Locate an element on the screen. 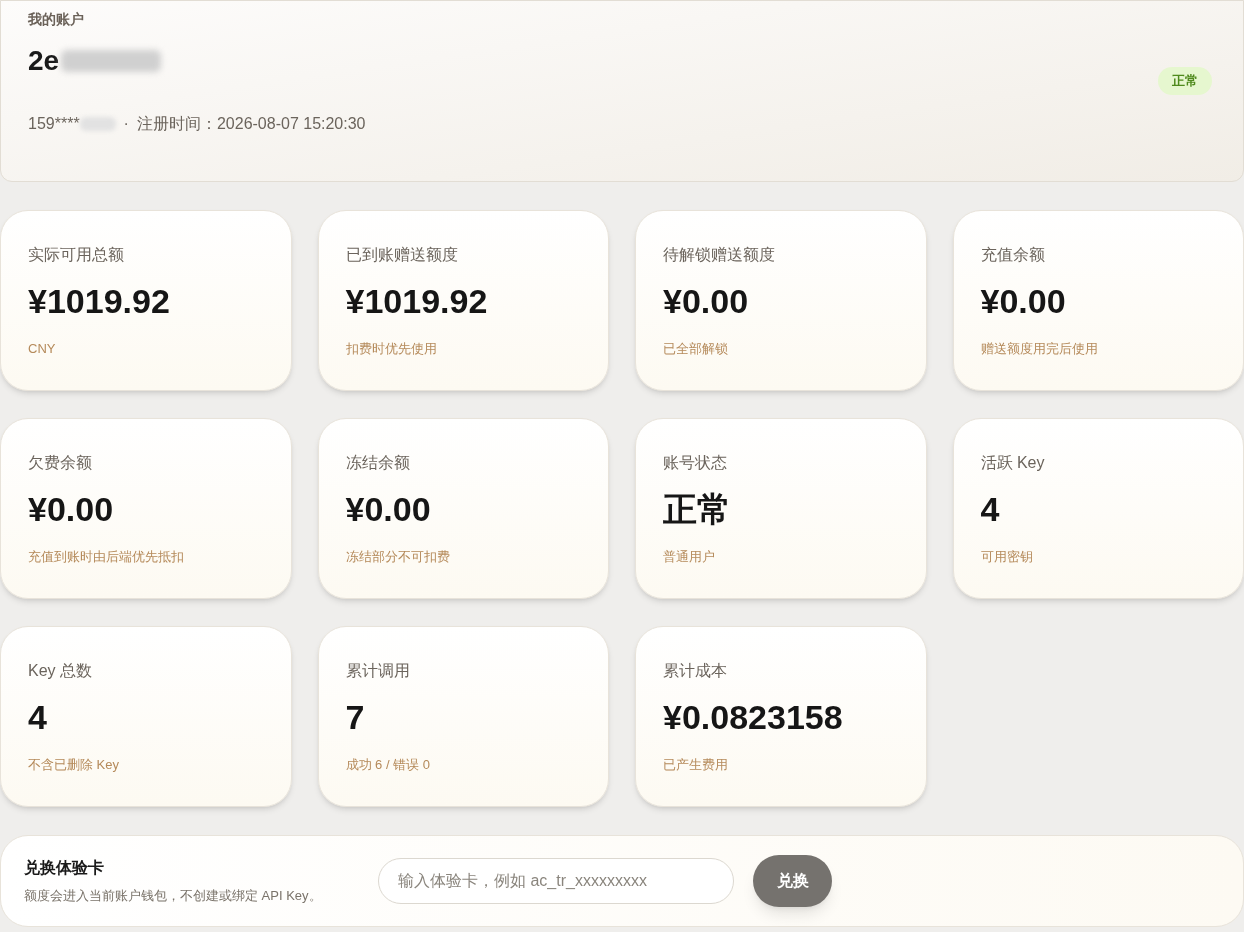  redeem-title: 兑换体验卡 is located at coordinates (64, 868).